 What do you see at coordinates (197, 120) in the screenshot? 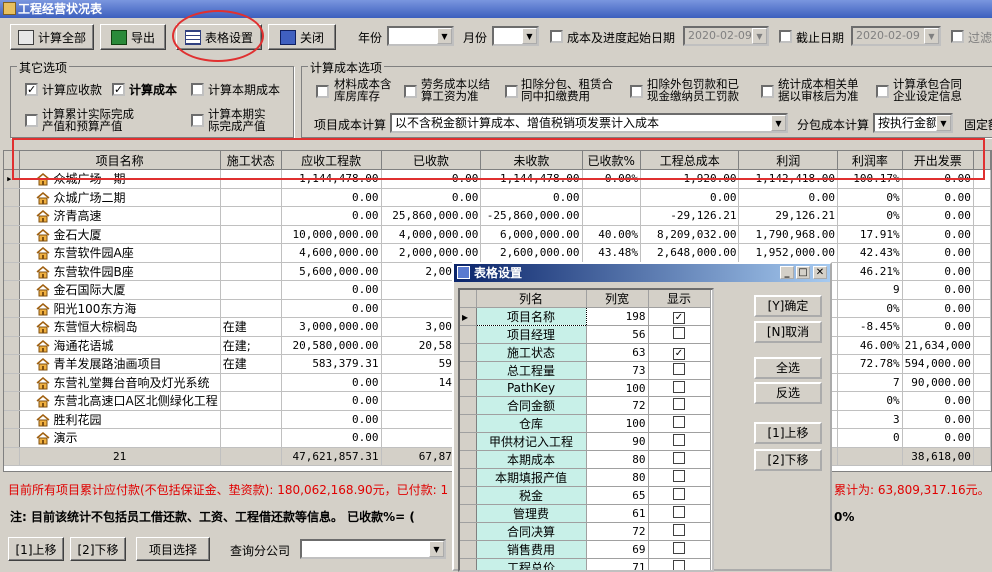
I see `calc-period-output-checkbox` at bounding box center [197, 120].